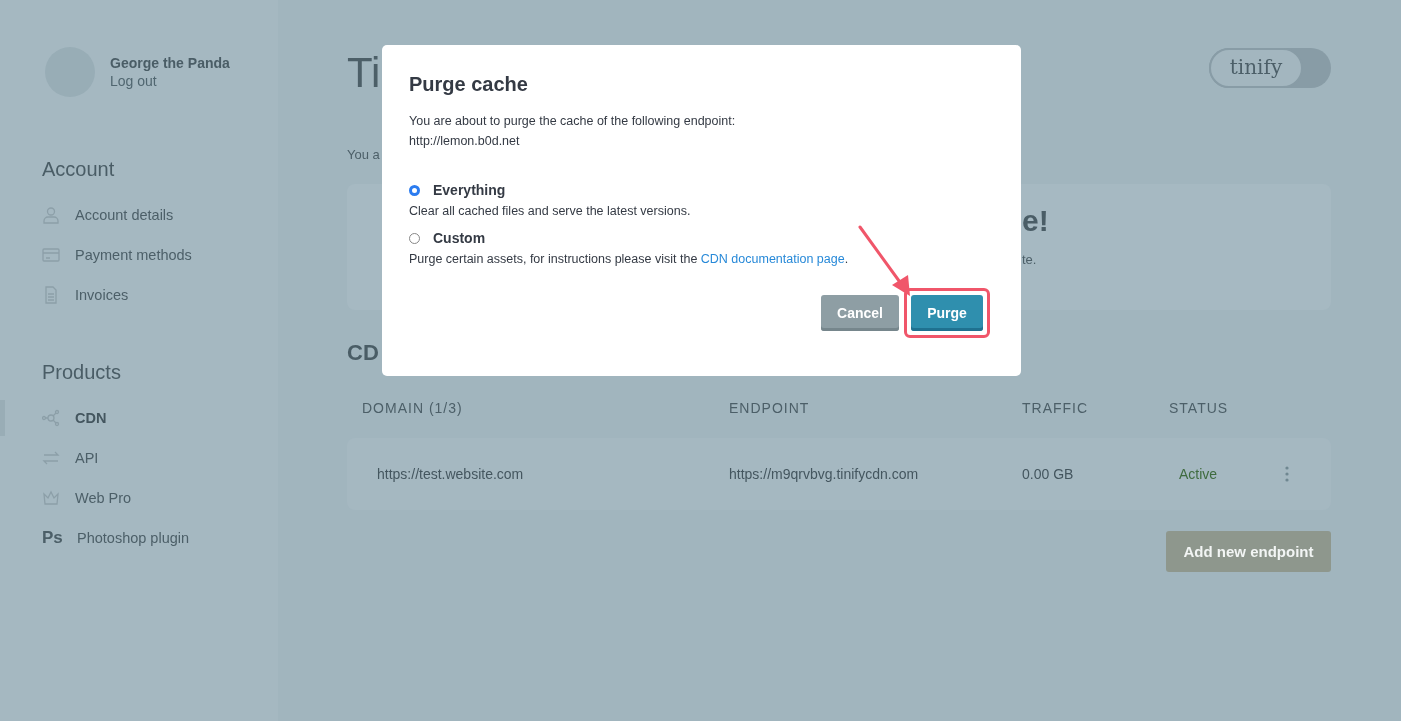 The height and width of the screenshot is (721, 1401). I want to click on column-header: STATUS, so click(1199, 408).